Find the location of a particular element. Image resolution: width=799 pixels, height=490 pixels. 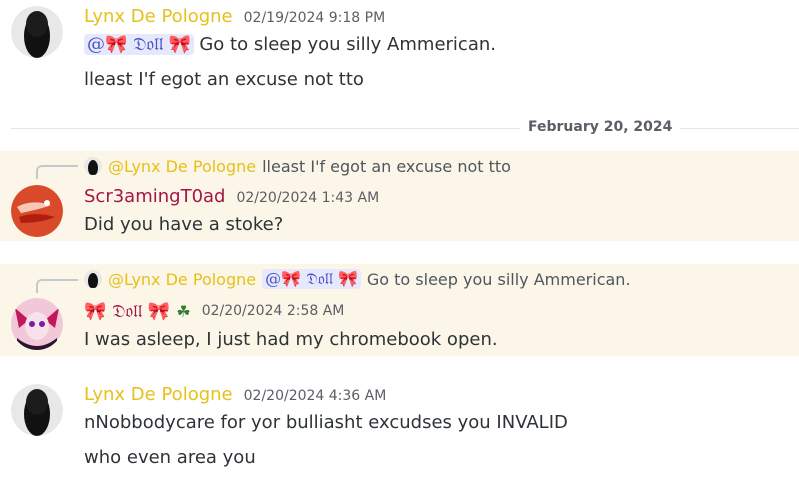

timestamp: 02/20/2024 2:58 AM is located at coordinates (273, 311).